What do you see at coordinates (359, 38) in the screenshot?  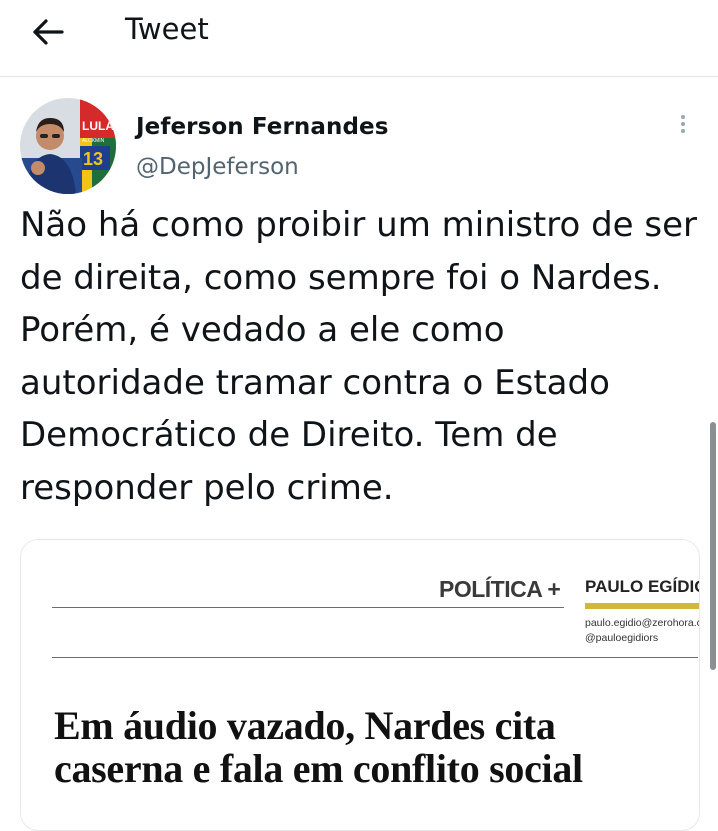 I see `top-bar: Tweet` at bounding box center [359, 38].